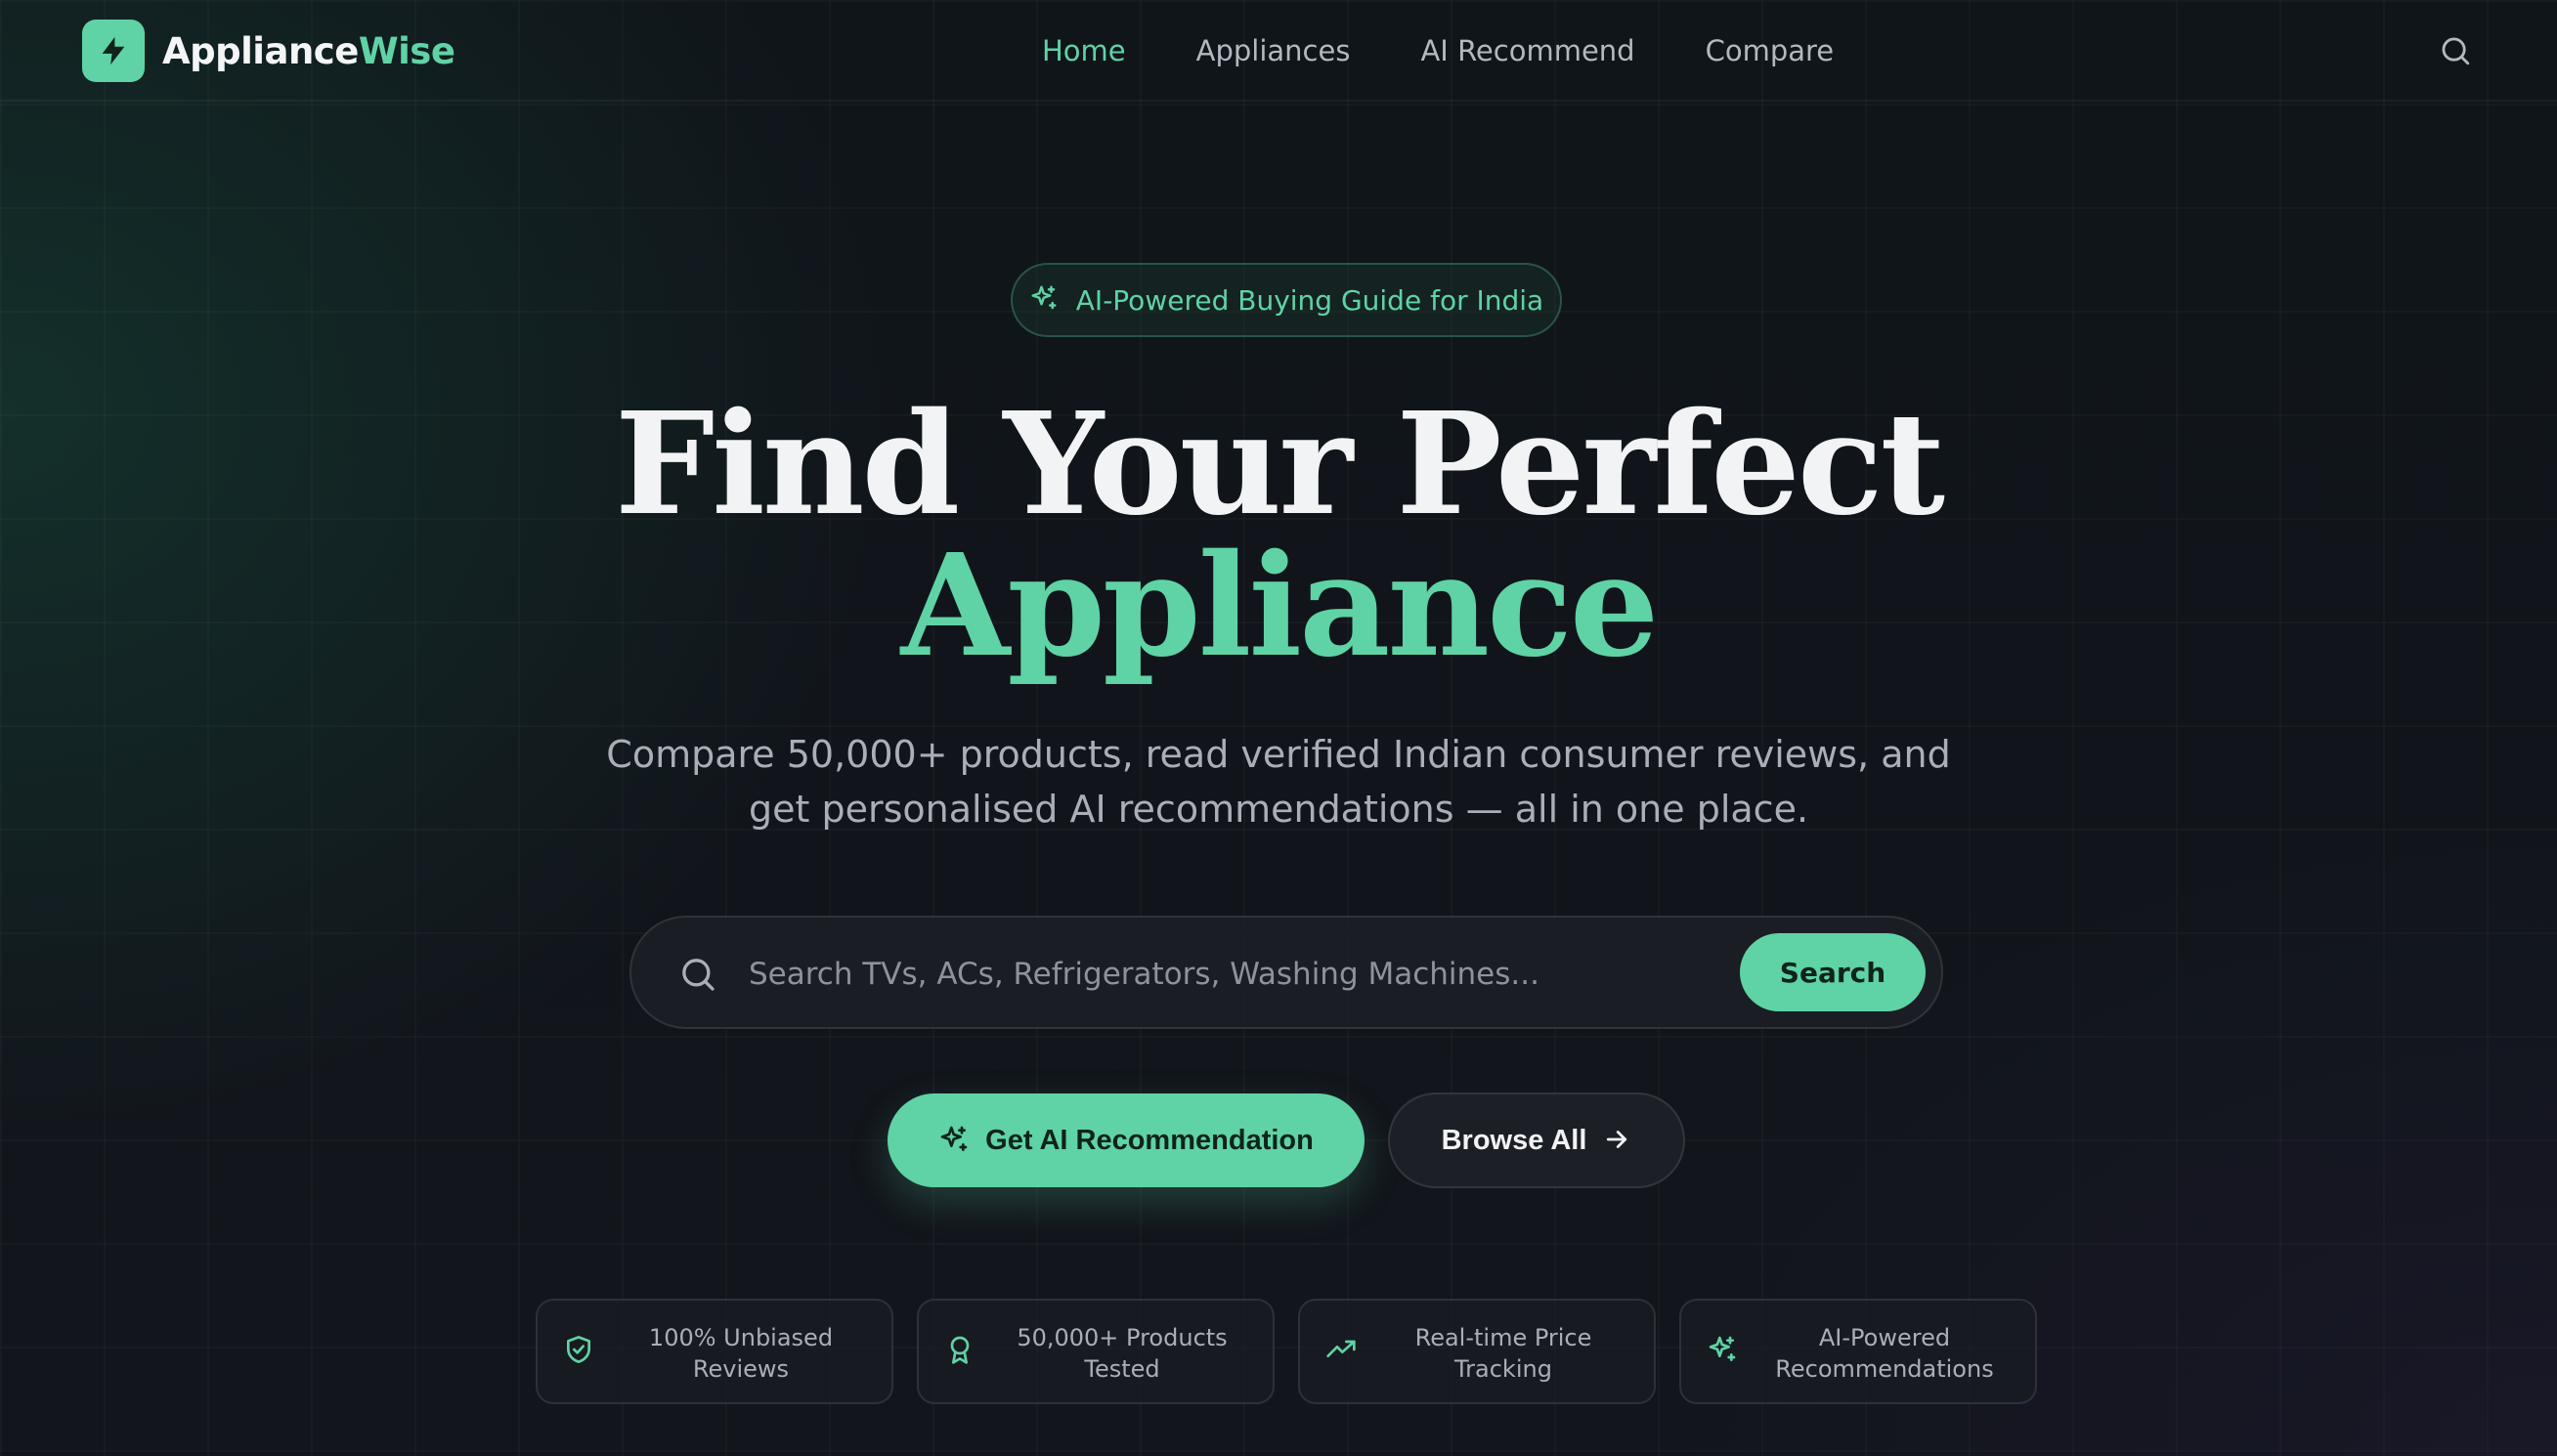 This screenshot has height=1456, width=2557. I want to click on brand-name: ApplianceWise, so click(308, 51).